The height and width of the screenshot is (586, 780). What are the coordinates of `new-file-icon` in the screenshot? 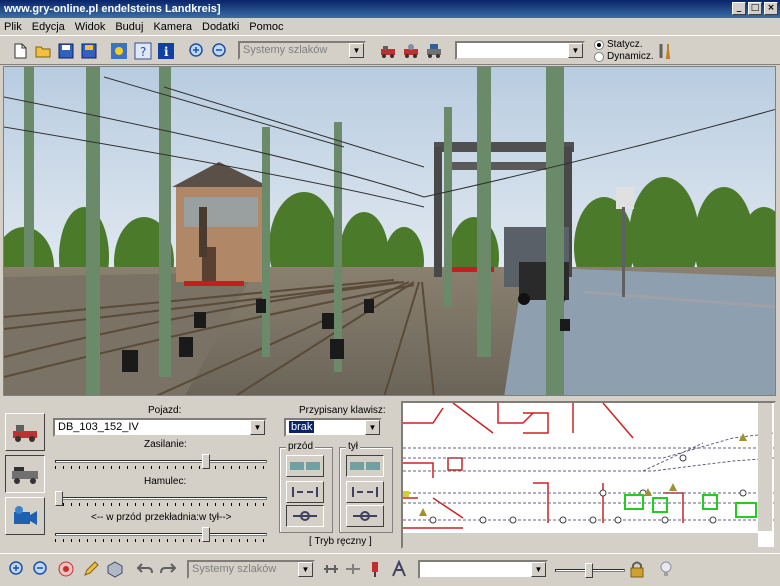 It's located at (20, 51).